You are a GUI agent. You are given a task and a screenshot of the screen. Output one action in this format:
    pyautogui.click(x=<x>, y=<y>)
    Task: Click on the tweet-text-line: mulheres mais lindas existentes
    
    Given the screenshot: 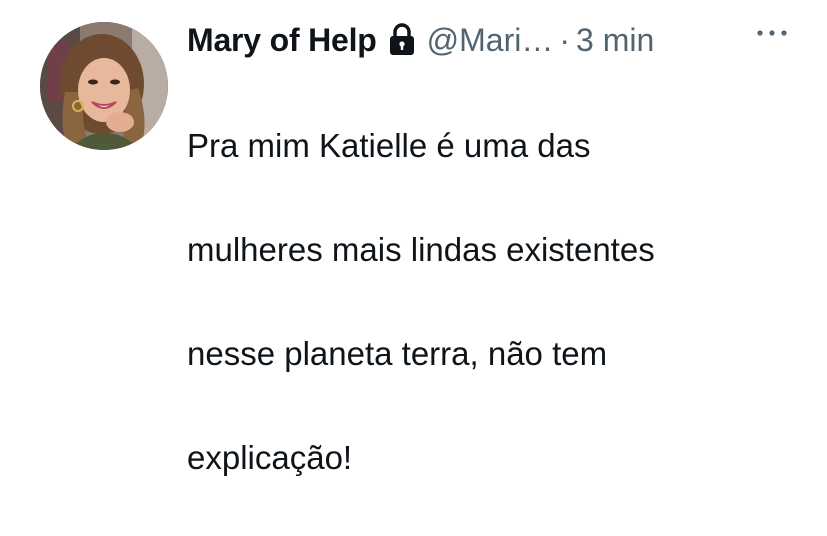 What is the action you would take?
    pyautogui.click(x=421, y=249)
    